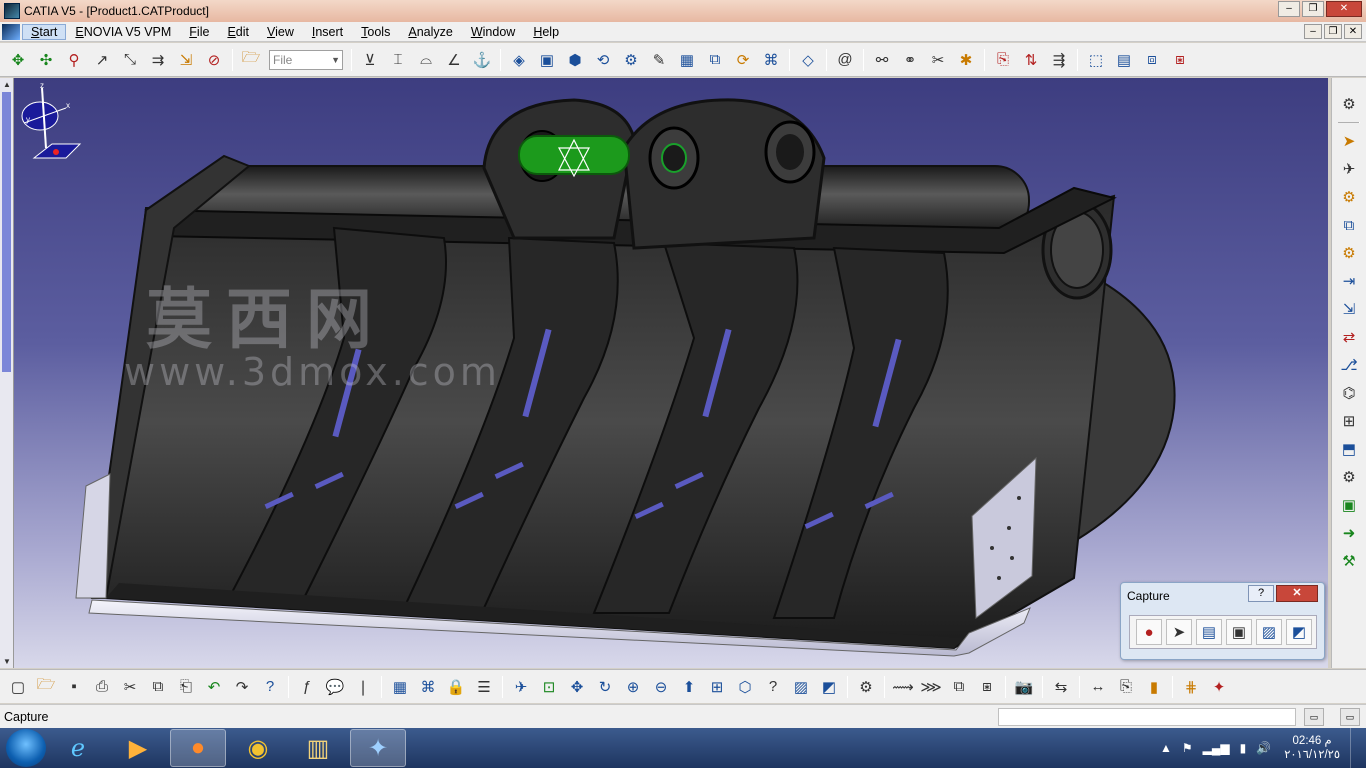 This screenshot has height=768, width=1366. What do you see at coordinates (335, 687) in the screenshot?
I see `comment-icon: 💬` at bounding box center [335, 687].